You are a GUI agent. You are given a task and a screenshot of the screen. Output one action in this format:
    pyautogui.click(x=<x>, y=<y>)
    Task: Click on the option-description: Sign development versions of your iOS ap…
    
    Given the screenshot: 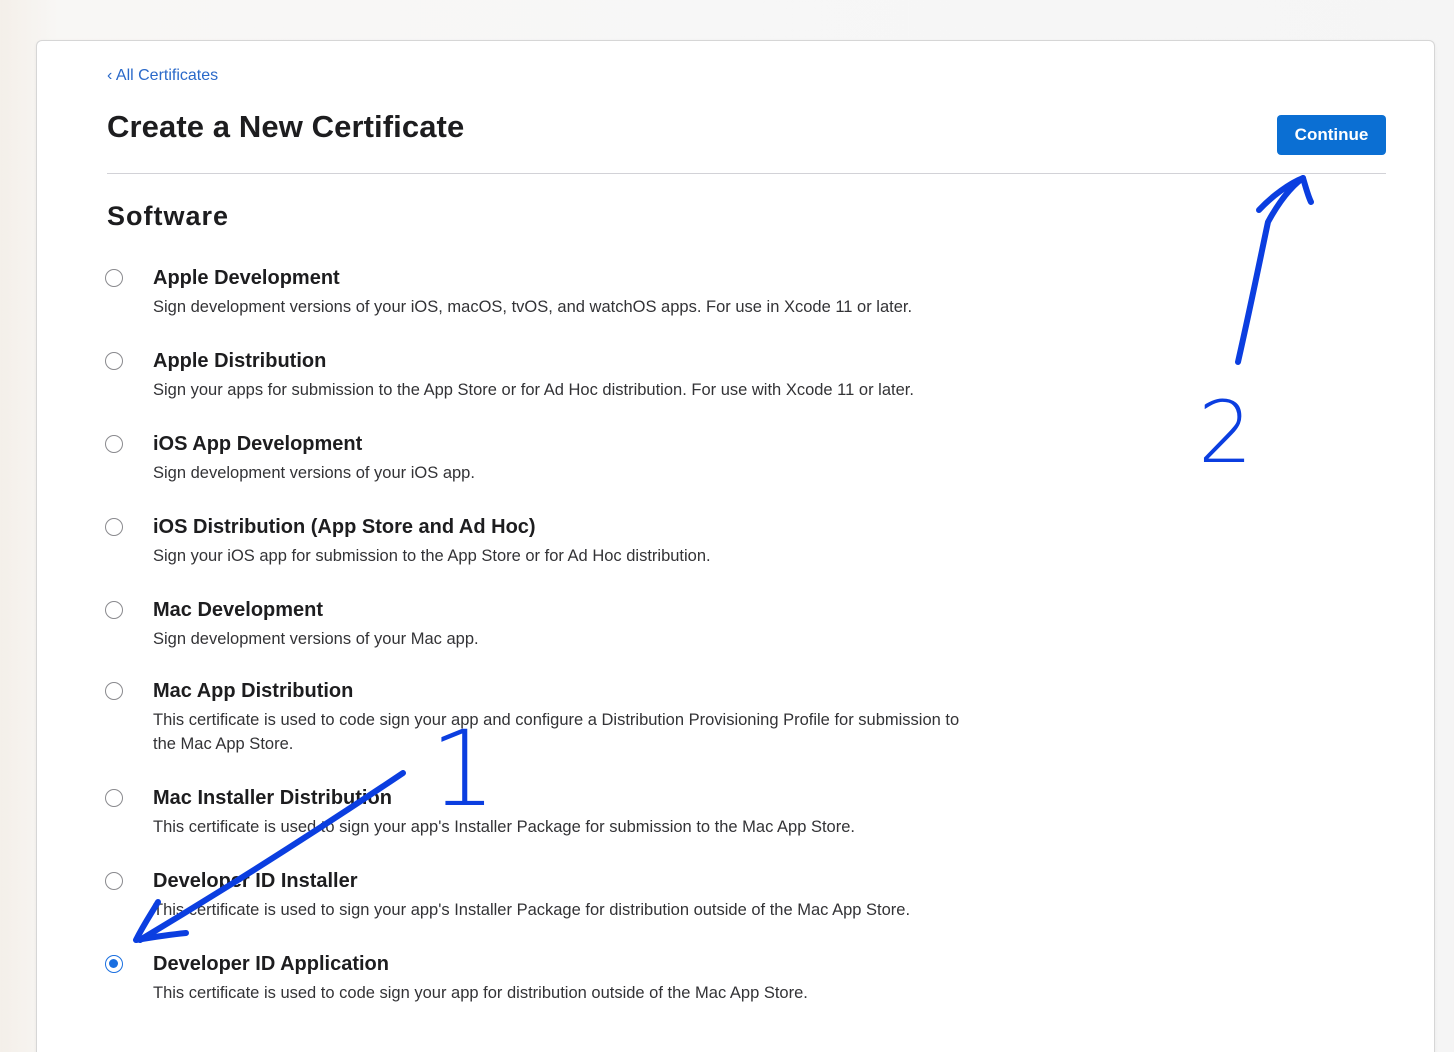 What is the action you would take?
    pyautogui.click(x=314, y=473)
    